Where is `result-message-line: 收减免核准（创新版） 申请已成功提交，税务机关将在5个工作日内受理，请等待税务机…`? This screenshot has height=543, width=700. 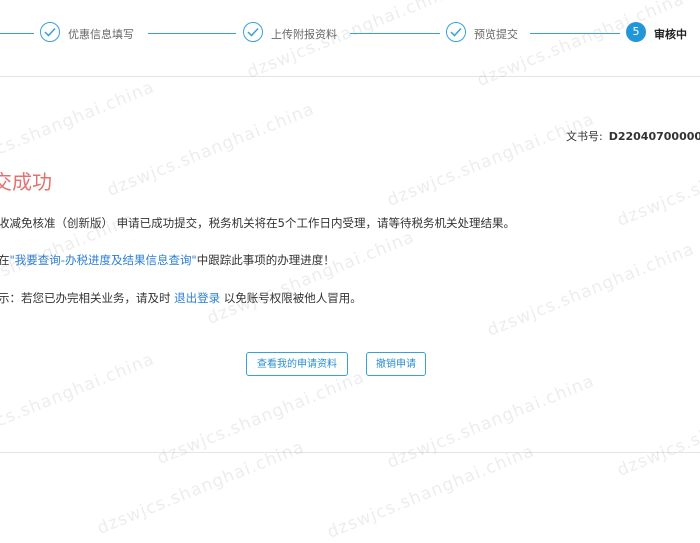
result-message-line: 收减免核准（创新版） 申请已成功提交，税务机关将在5个工作日内受理，请等待税务机… is located at coordinates (257, 223).